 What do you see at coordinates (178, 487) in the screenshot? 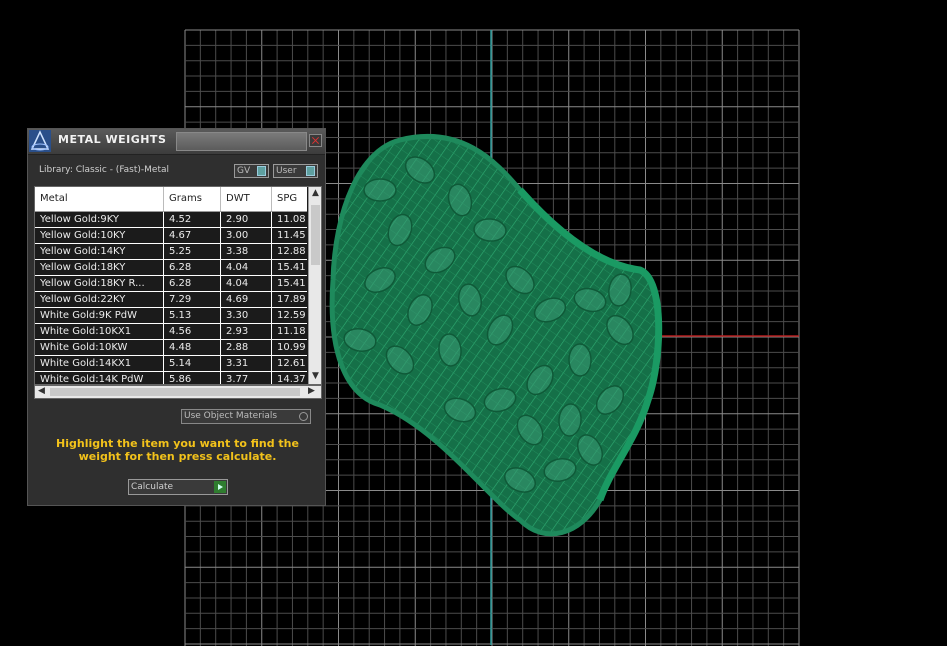
I see `calculate-button: Calculate` at bounding box center [178, 487].